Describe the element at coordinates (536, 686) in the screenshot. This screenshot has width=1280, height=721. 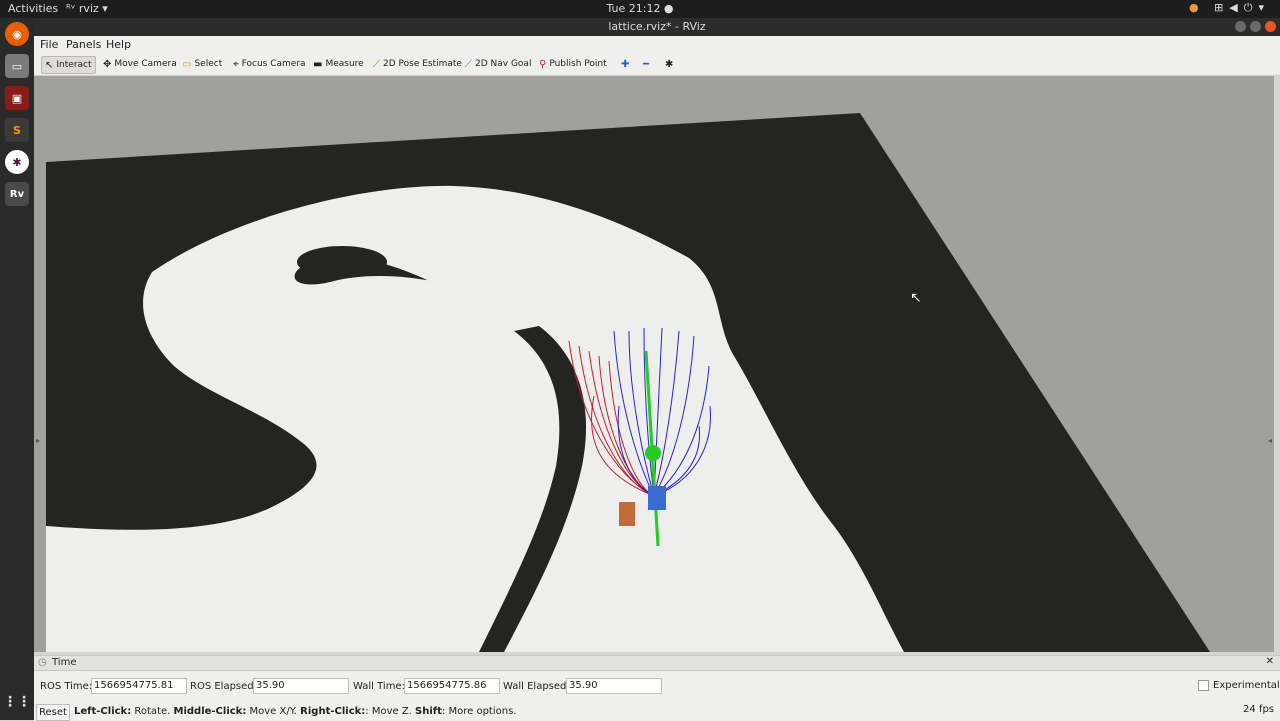
I see `wall-elapsed-label: Wall Elapsed:` at that location.